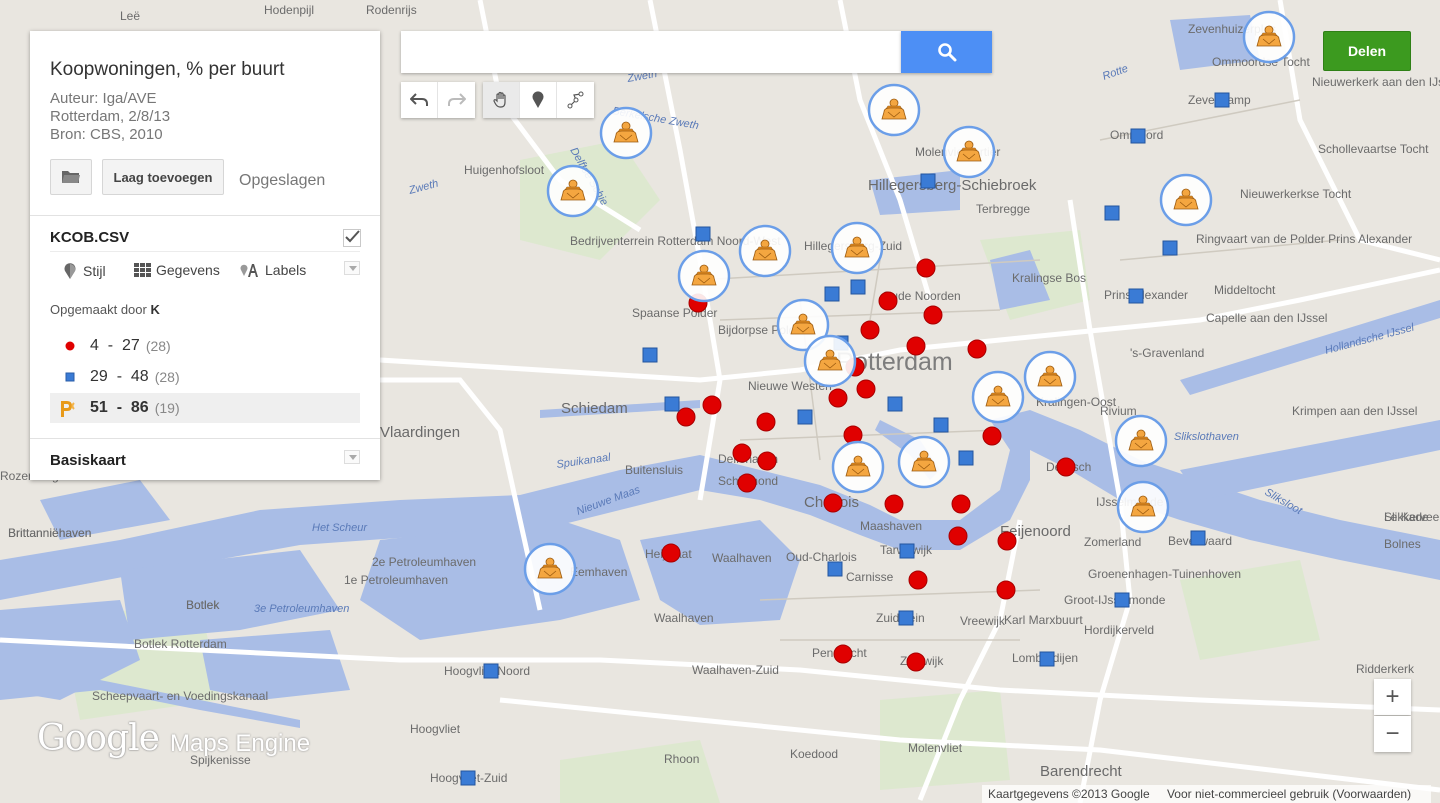 The height and width of the screenshot is (803, 1440). What do you see at coordinates (163, 177) in the screenshot?
I see `add-layer-button: Laag toevoegen` at bounding box center [163, 177].